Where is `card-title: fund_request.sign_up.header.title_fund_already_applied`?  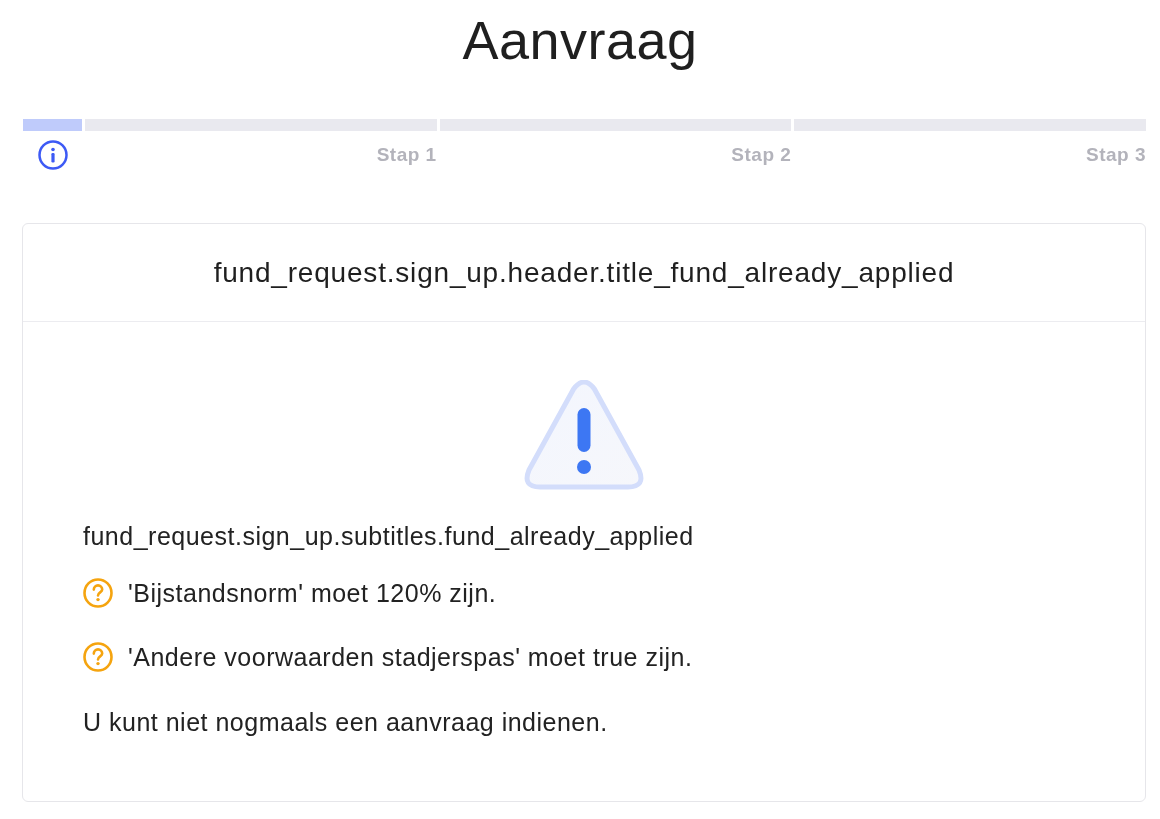 card-title: fund_request.sign_up.header.title_fund_already_applied is located at coordinates (584, 272).